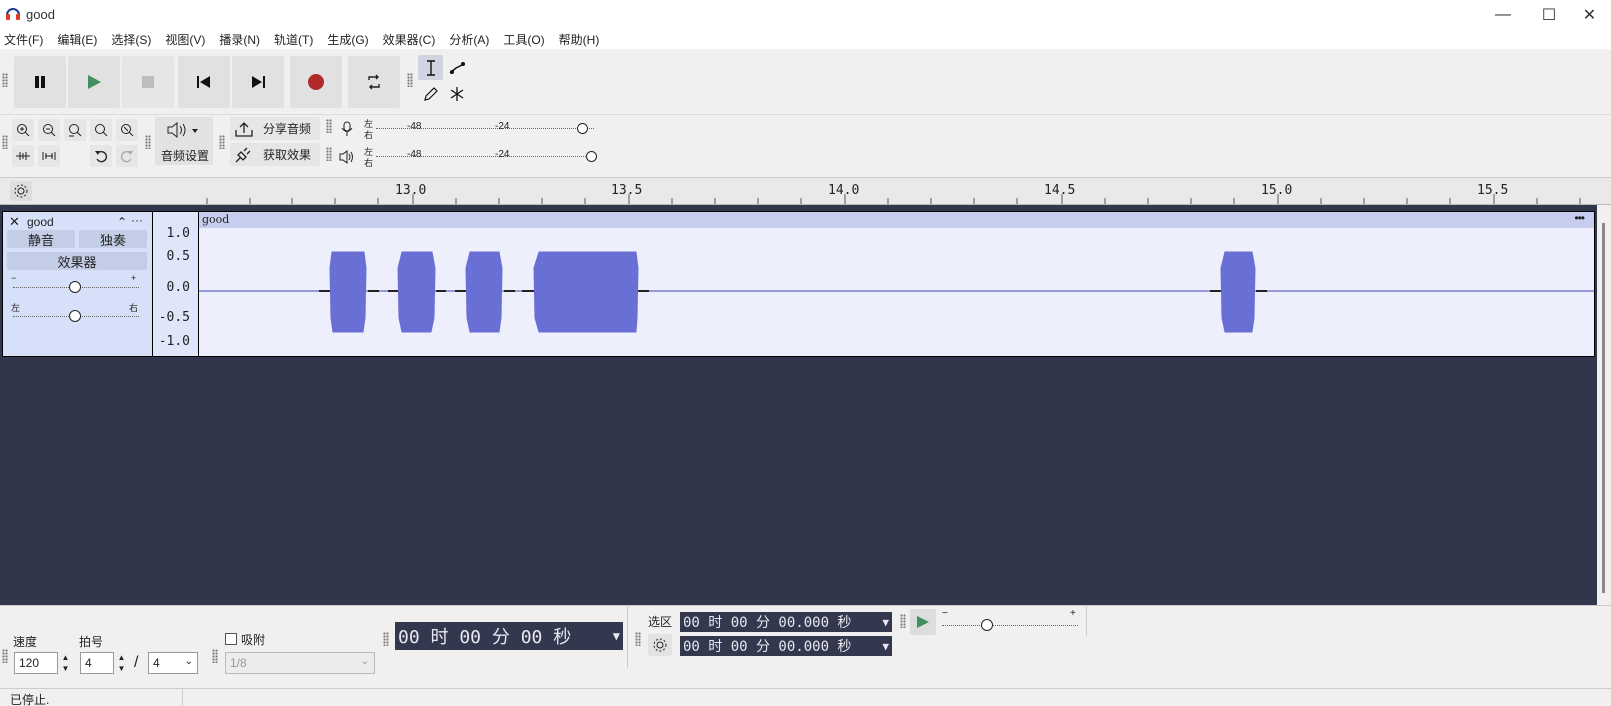  I want to click on envelope-tool, so click(456, 67).